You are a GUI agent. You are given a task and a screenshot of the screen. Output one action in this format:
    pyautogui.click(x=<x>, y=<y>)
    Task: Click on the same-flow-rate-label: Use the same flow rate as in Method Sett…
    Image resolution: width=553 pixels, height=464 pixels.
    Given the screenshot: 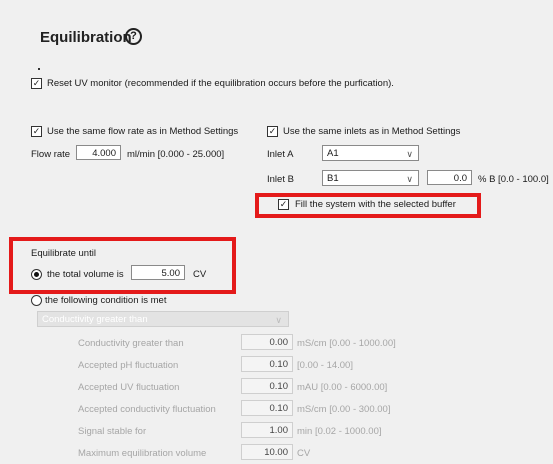 What is the action you would take?
    pyautogui.click(x=143, y=131)
    